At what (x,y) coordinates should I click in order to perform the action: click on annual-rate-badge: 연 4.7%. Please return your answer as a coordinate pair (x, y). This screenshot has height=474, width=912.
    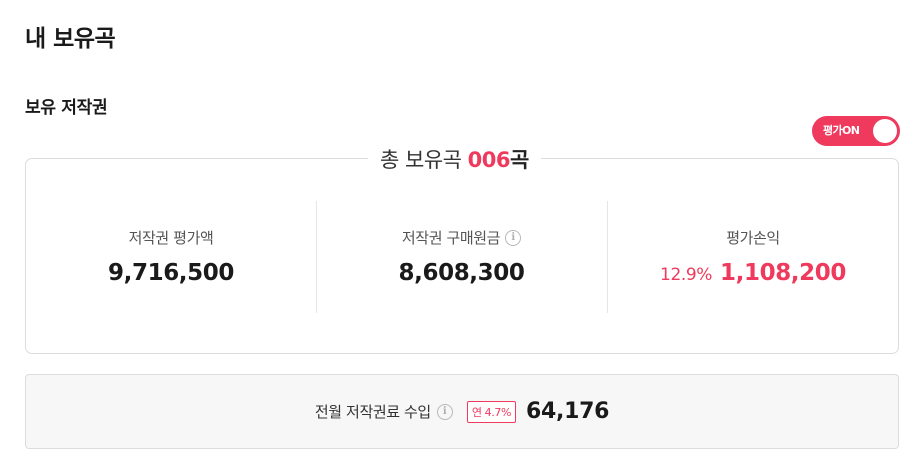
    Looking at the image, I should click on (491, 411).